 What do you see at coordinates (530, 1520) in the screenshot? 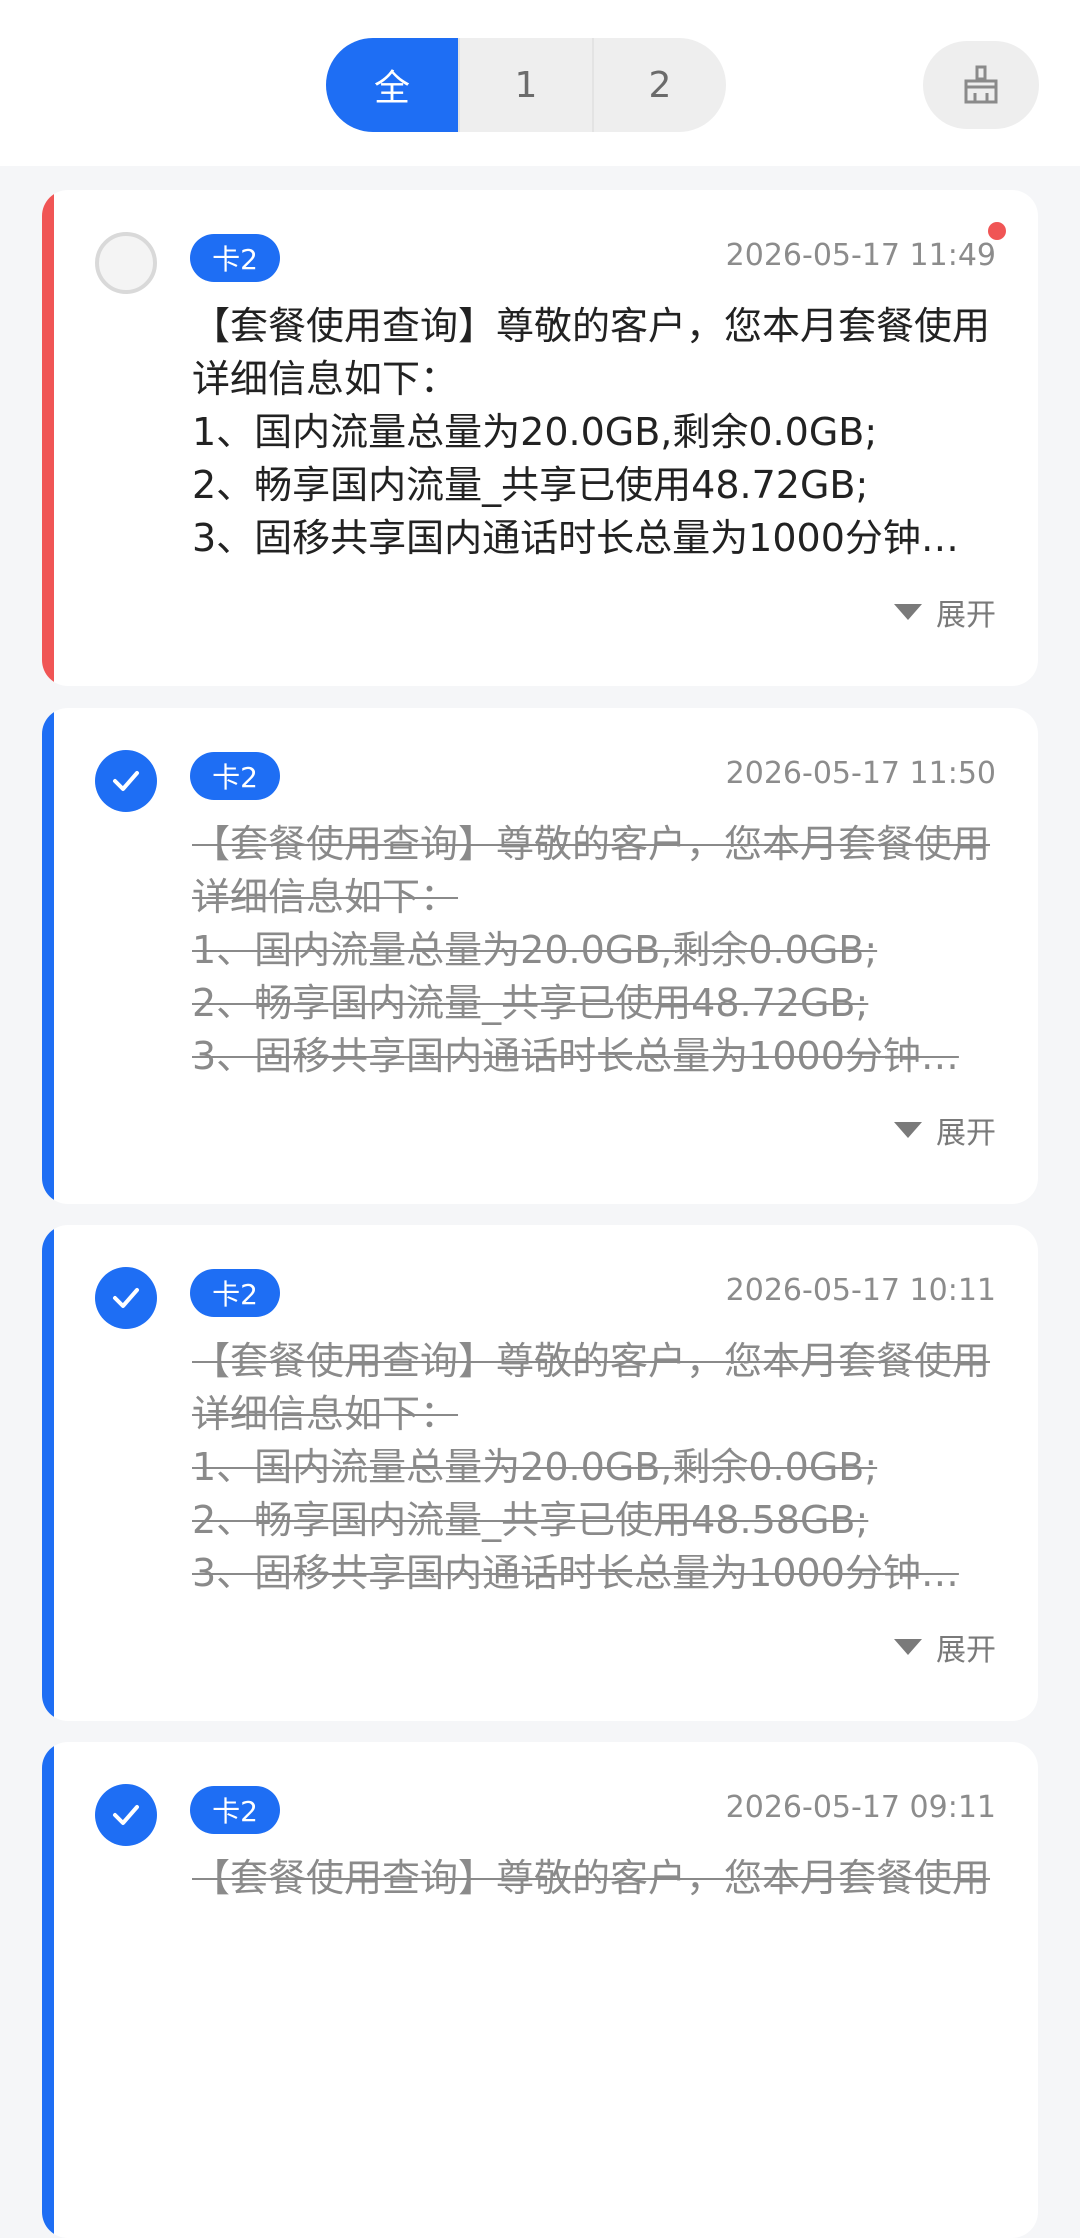
I see `message-line: 2、畅享国内流量_共享已使用48.58GB;` at bounding box center [530, 1520].